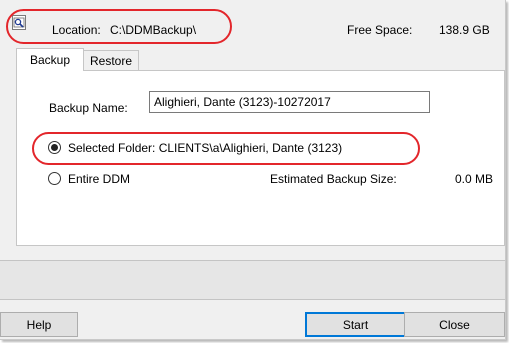  What do you see at coordinates (252, 59) in the screenshot?
I see `tab-strip: Backup Restore` at bounding box center [252, 59].